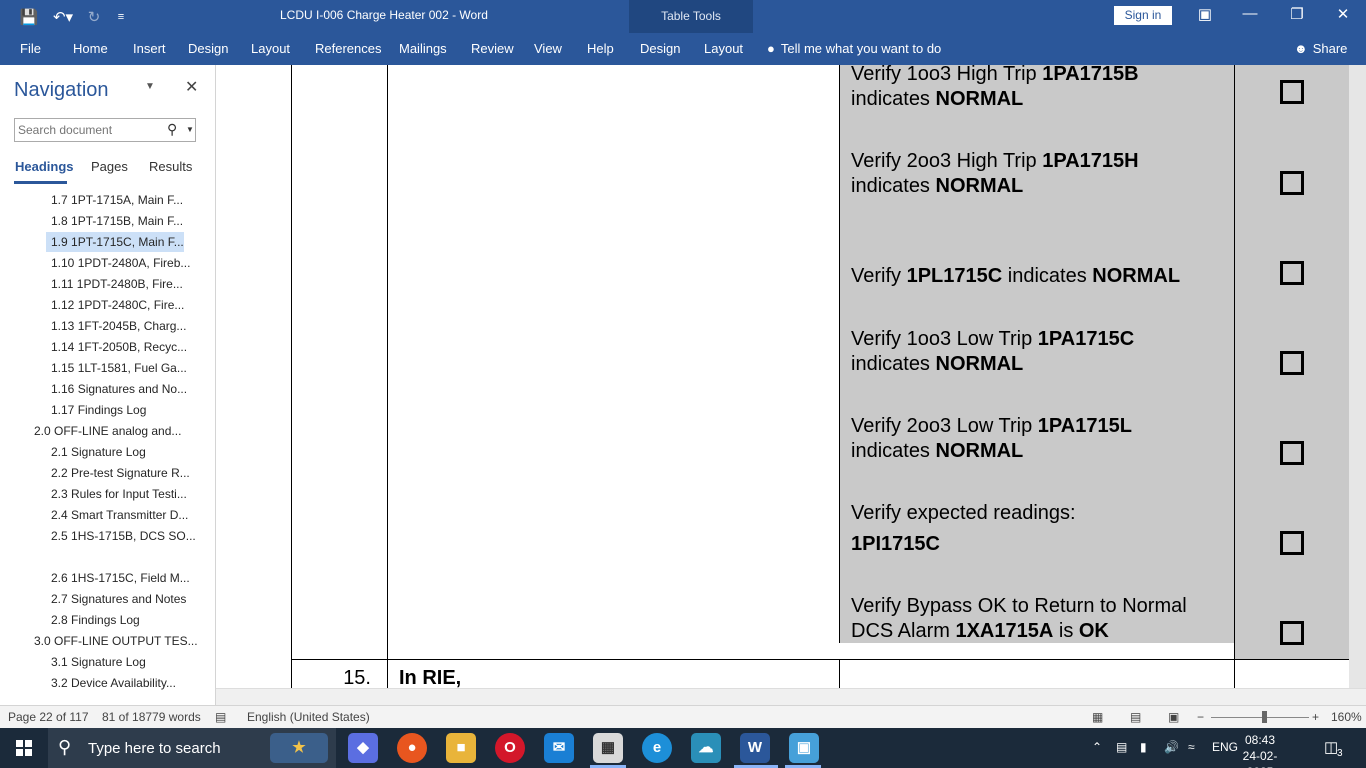 The height and width of the screenshot is (768, 1366). Describe the element at coordinates (1143, 747) in the screenshot. I see `battery-icon: ▮` at that location.